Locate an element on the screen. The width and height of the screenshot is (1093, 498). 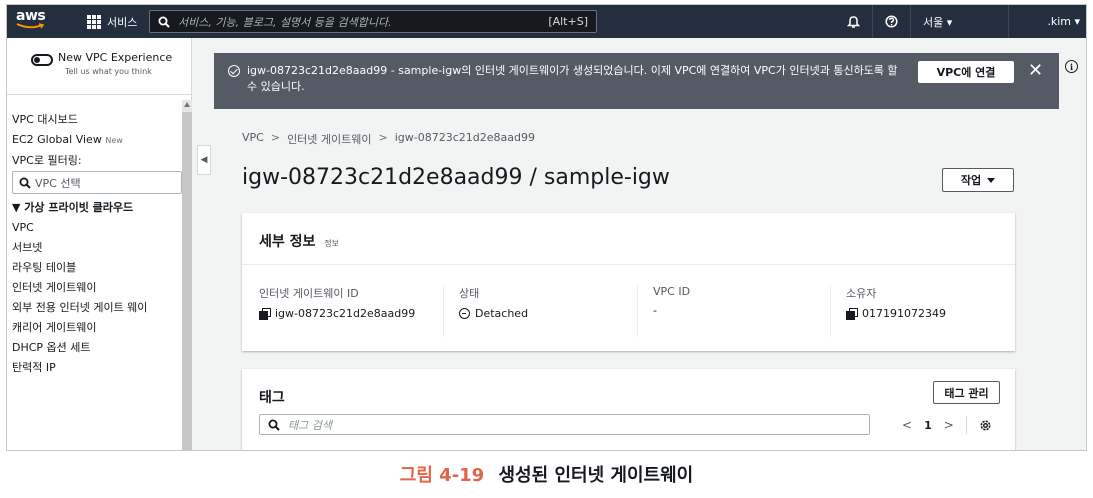
divider is located at coordinates (966, 425).